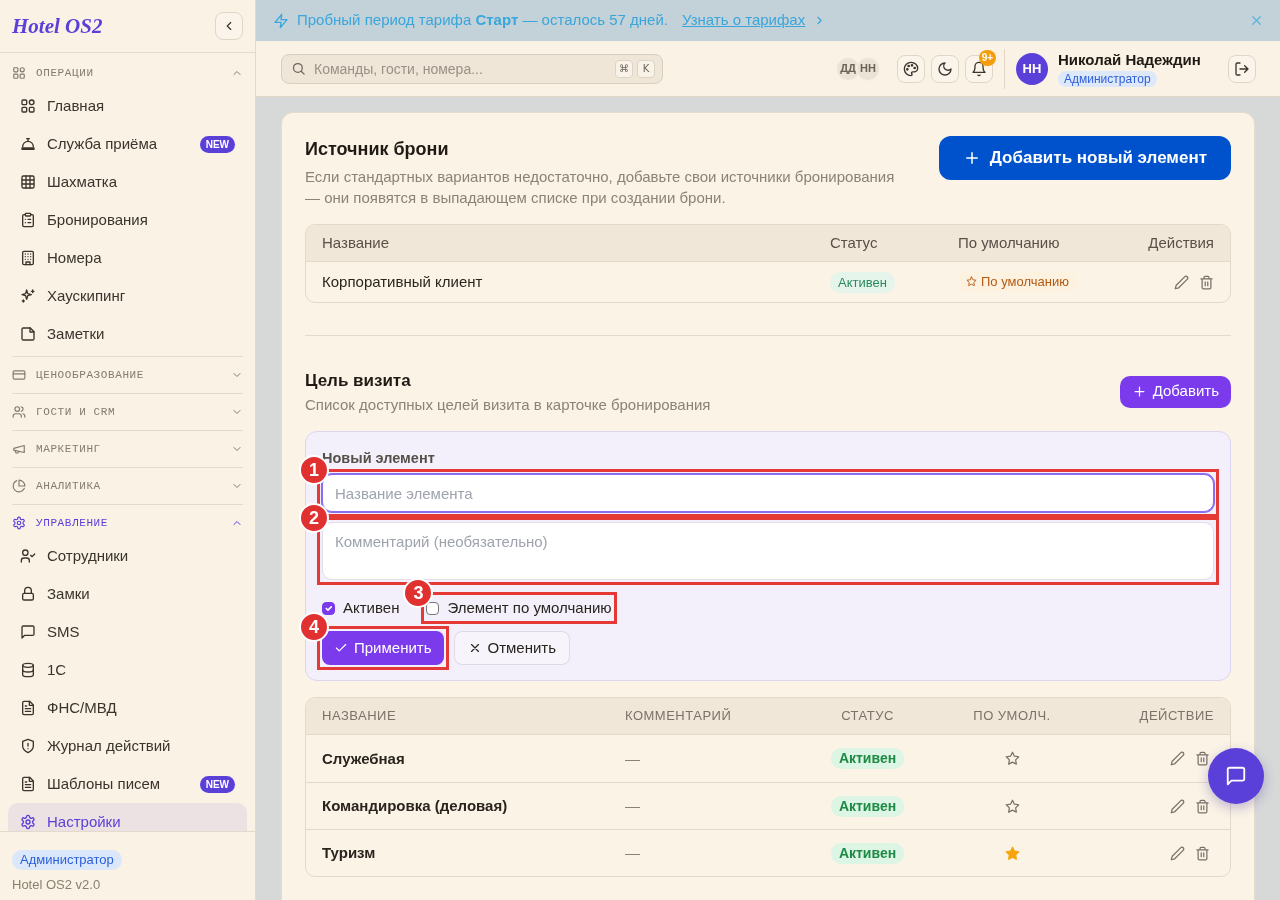  I want to click on nav-item: SMS, so click(127, 632).